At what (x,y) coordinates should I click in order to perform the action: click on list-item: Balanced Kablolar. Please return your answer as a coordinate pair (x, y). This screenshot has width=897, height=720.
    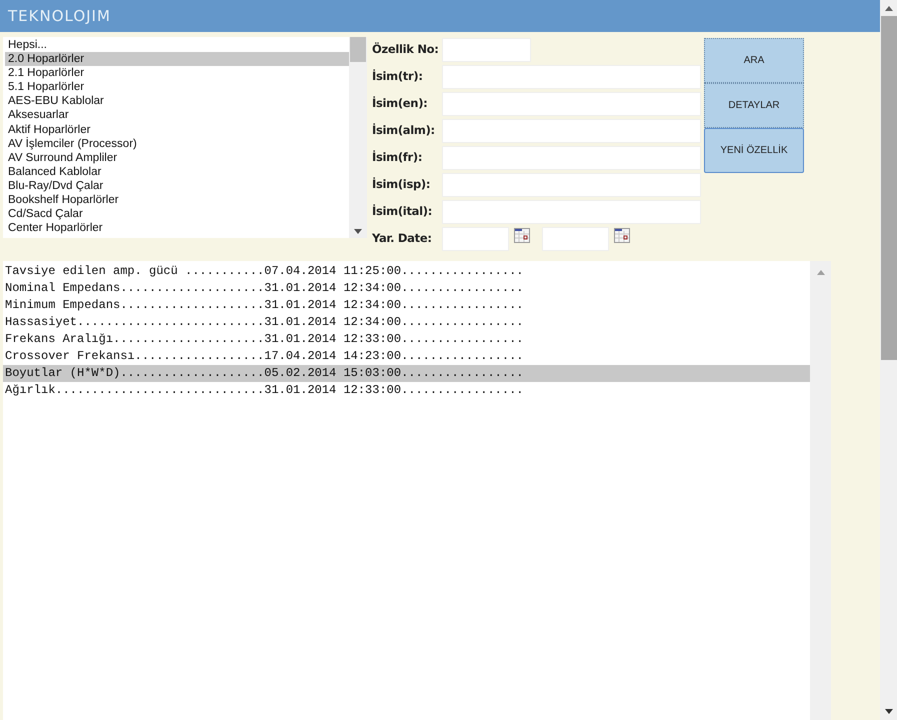
    Looking at the image, I should click on (177, 171).